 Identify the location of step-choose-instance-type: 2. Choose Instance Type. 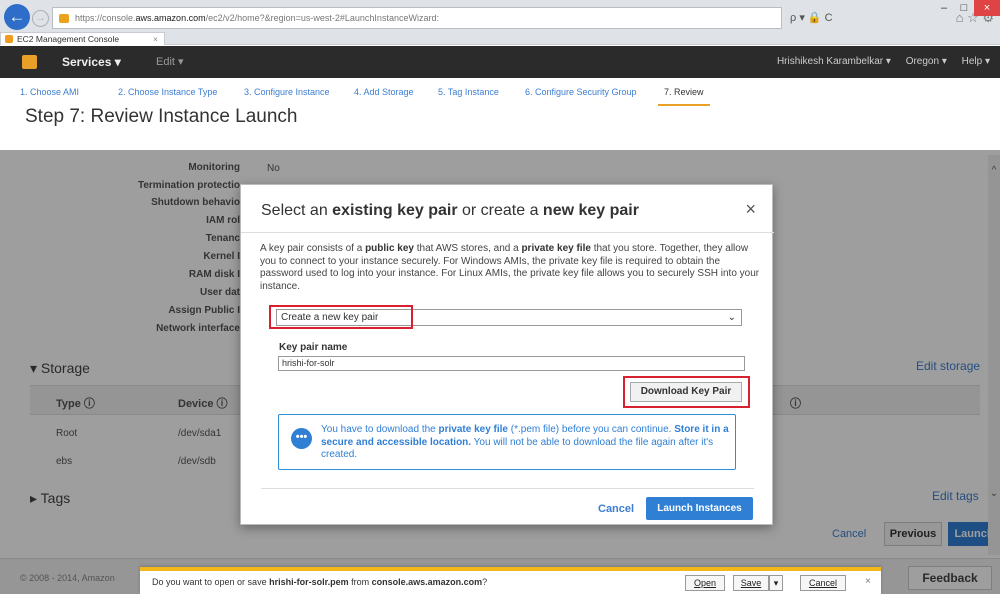
(167, 92).